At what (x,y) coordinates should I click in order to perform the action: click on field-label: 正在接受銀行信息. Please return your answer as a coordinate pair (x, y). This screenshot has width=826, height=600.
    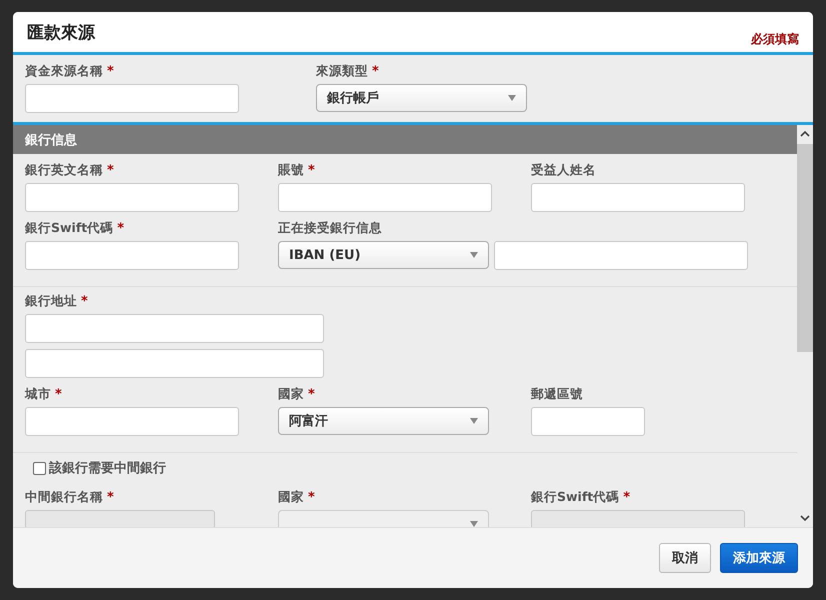
    Looking at the image, I should click on (330, 228).